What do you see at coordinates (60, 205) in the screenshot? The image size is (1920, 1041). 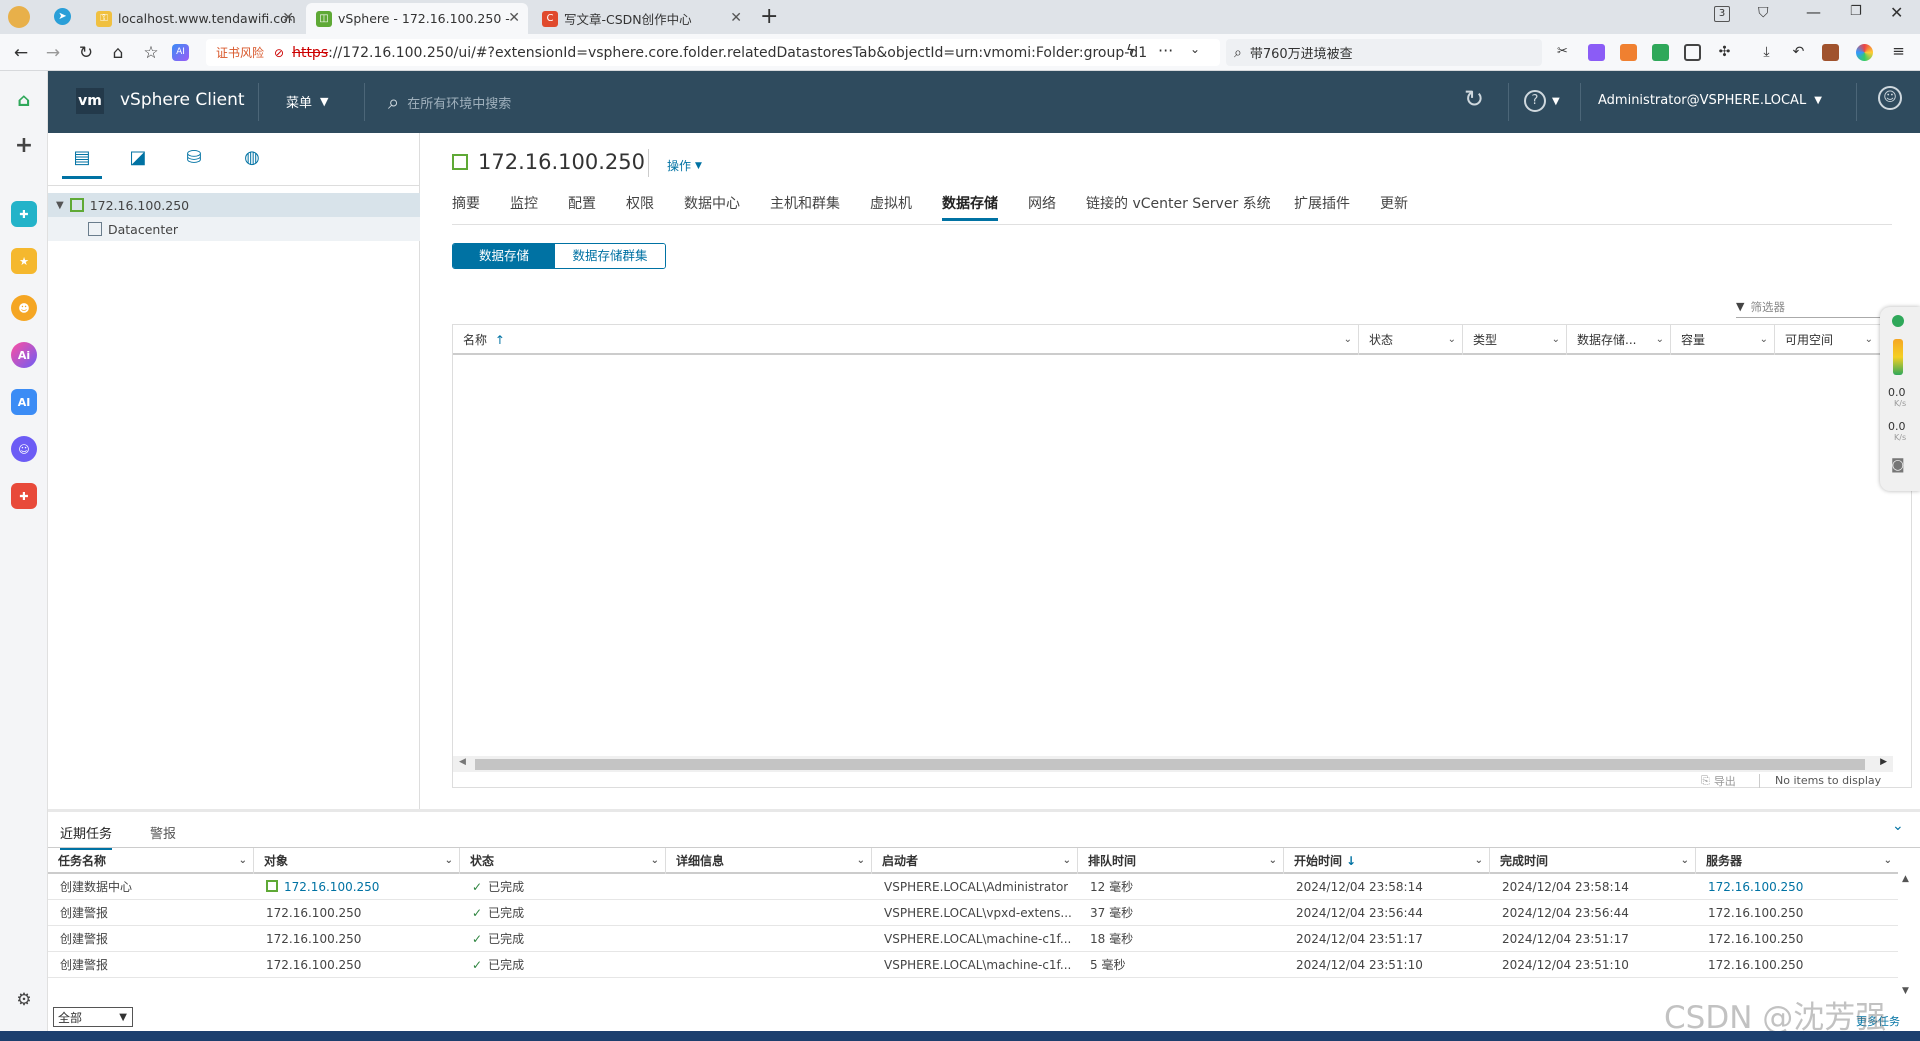 I see `collapse-chevron-icon: ▼` at bounding box center [60, 205].